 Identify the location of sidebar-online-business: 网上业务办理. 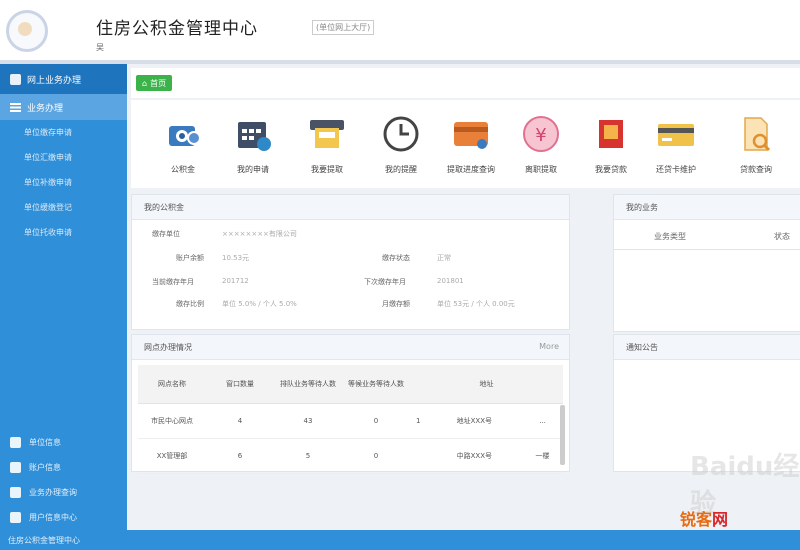
(63, 79).